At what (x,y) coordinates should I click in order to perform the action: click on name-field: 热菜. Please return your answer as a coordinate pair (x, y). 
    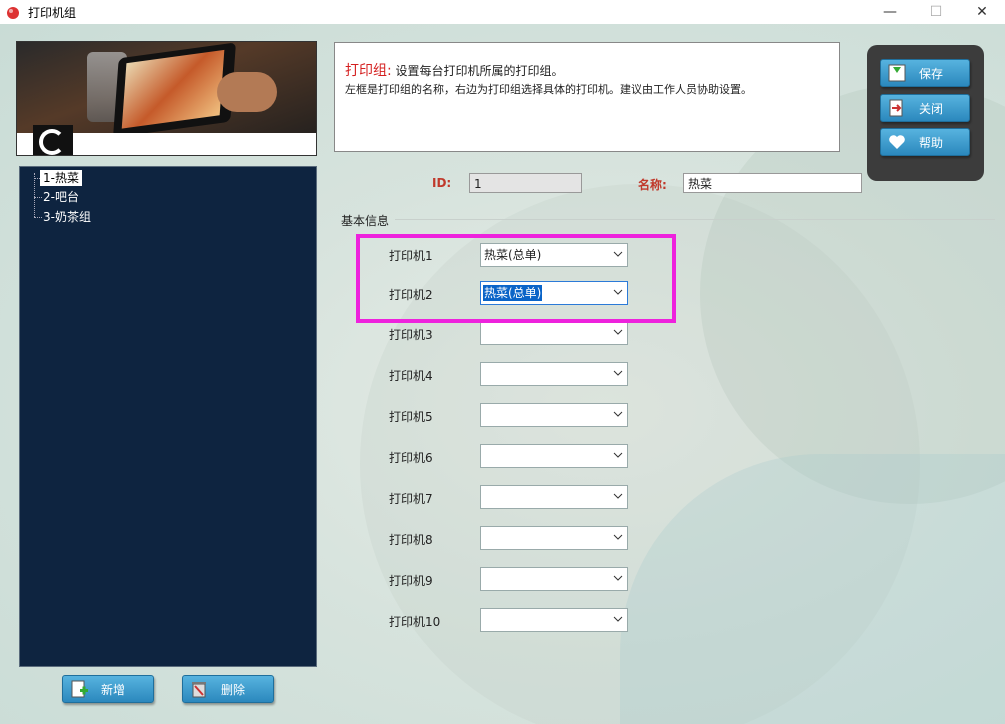
    Looking at the image, I should click on (772, 183).